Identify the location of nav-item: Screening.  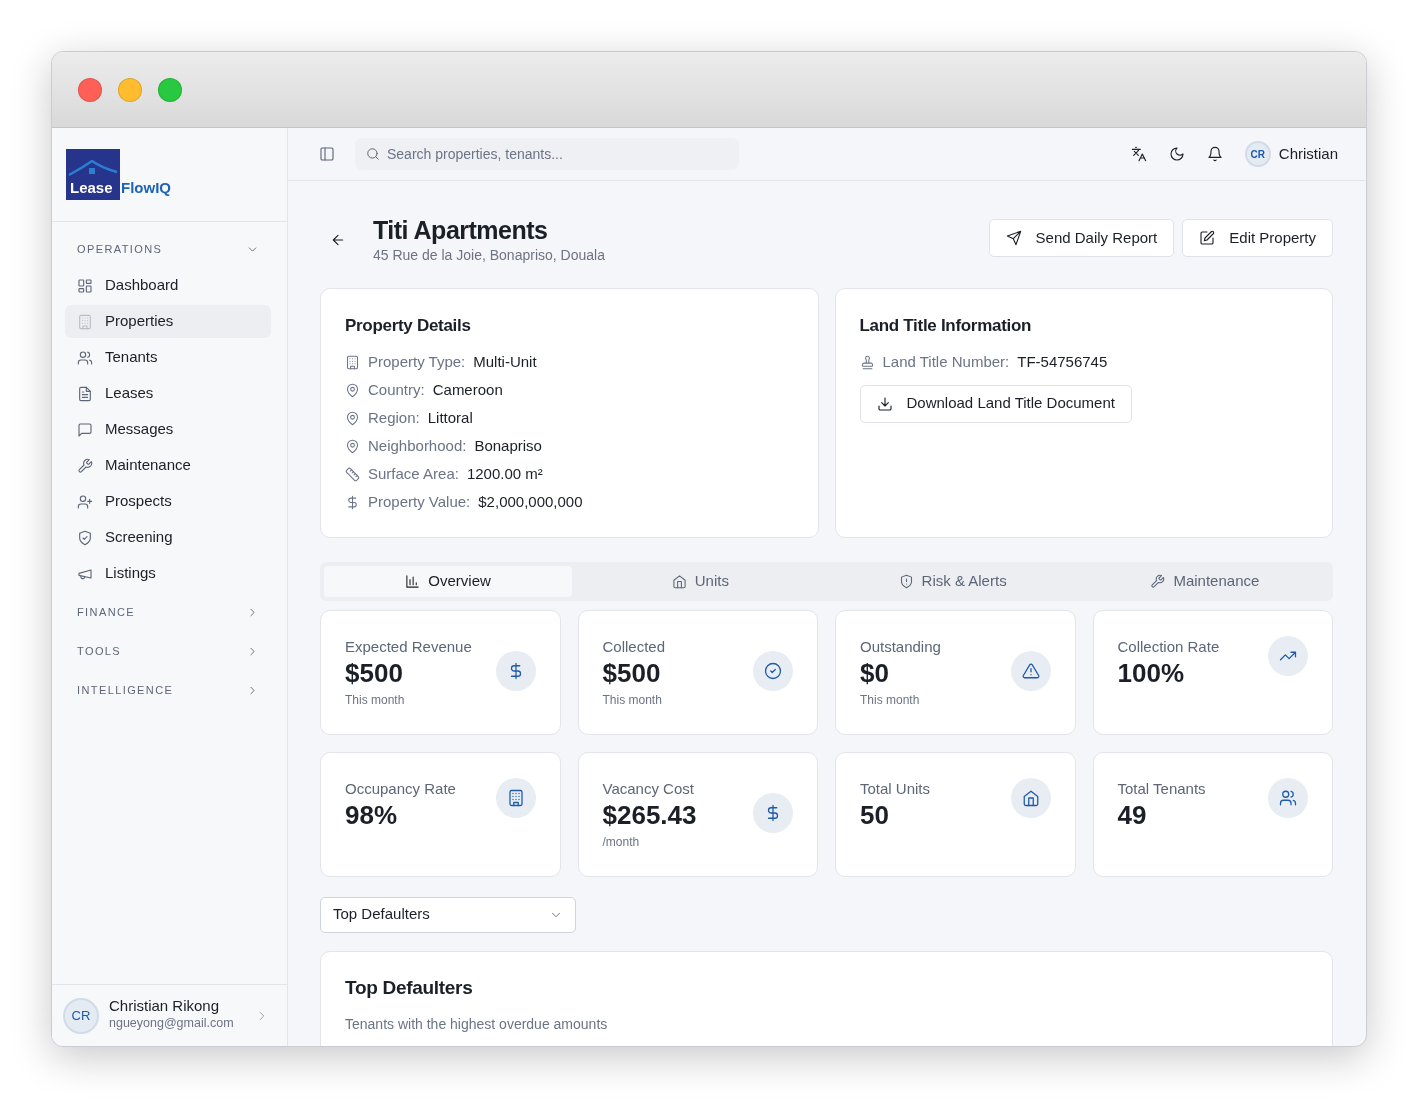
(168, 537).